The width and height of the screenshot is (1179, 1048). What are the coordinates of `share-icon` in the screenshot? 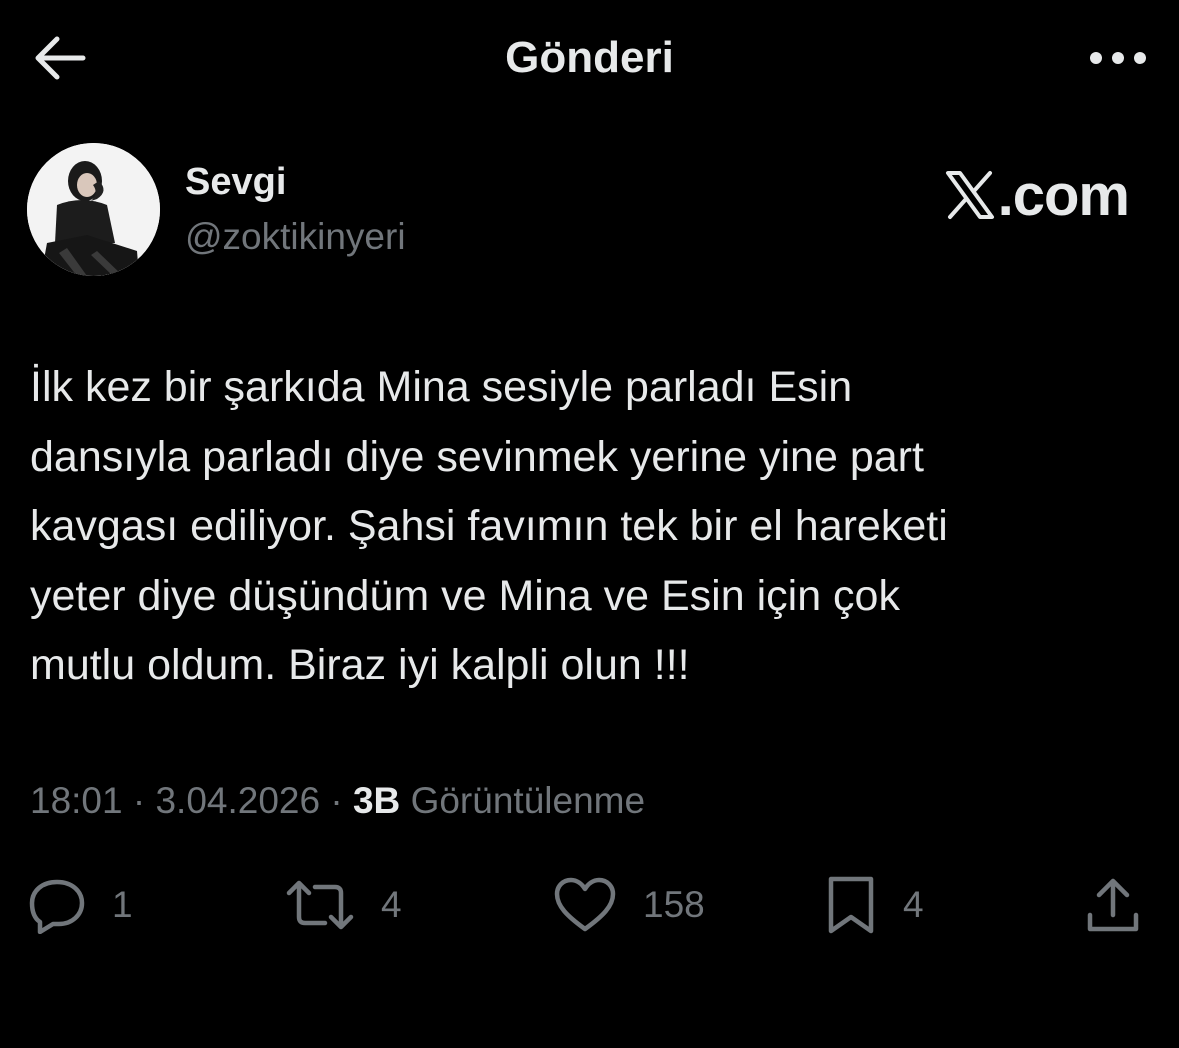 It's located at (1113, 905).